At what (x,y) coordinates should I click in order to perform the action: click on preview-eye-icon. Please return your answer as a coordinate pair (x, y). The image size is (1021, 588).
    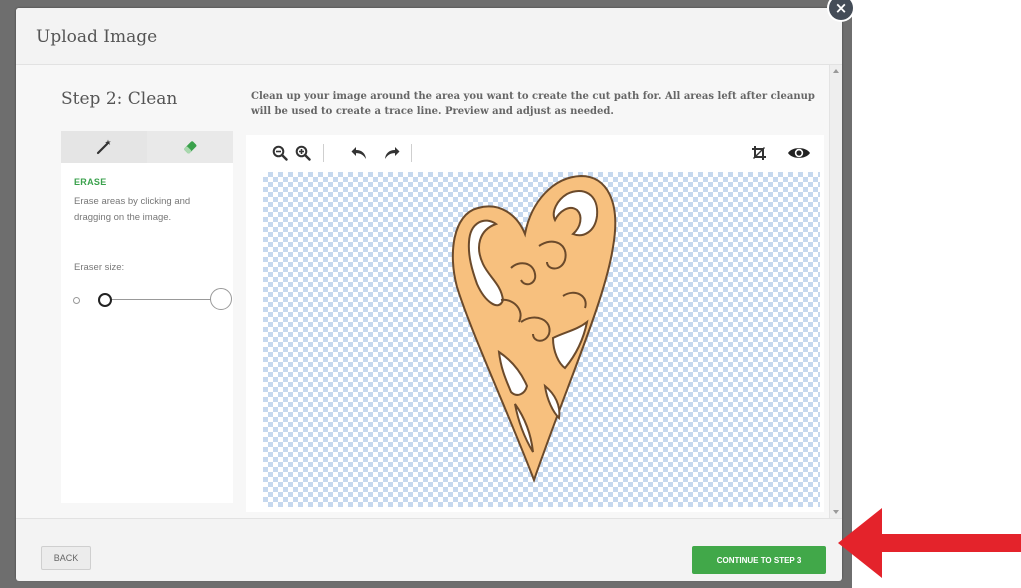
    Looking at the image, I should click on (799, 153).